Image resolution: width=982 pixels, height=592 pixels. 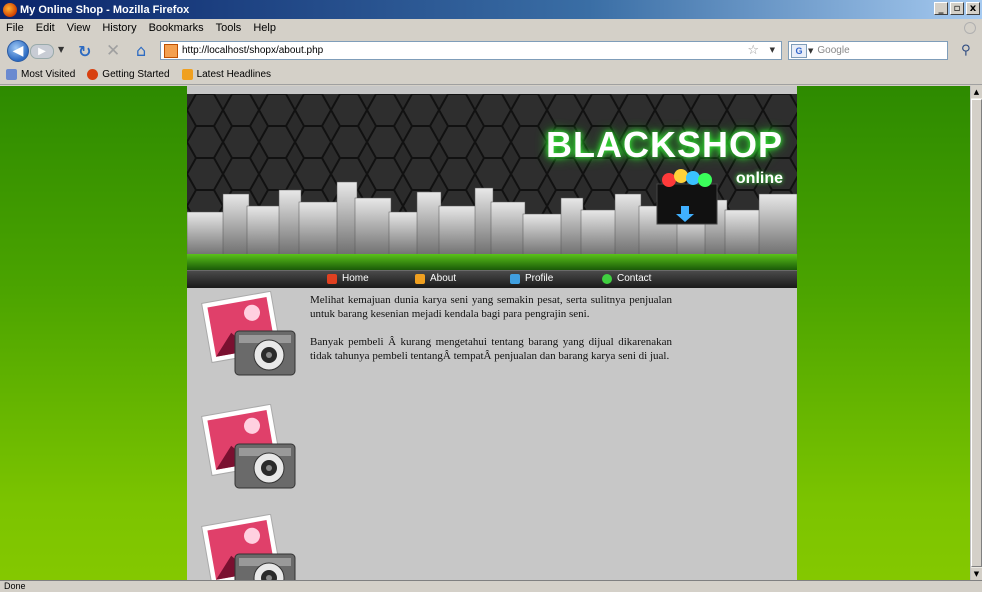 I want to click on close-button: x, so click(x=973, y=8).